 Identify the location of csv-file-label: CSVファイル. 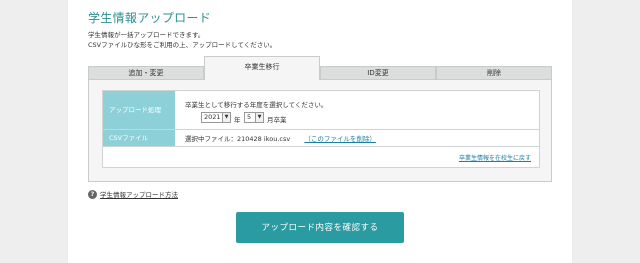
(139, 138).